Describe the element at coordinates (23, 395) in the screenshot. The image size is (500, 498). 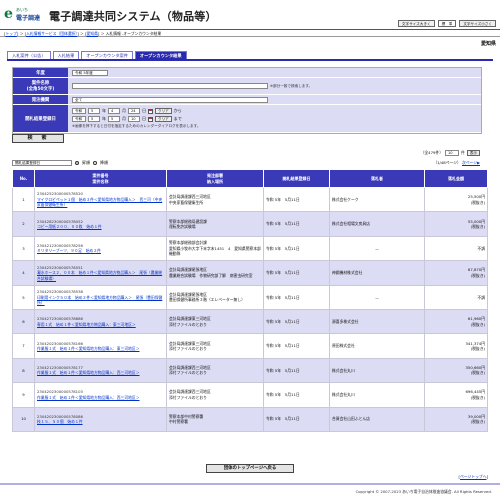
I see `row-no: 9` at that location.